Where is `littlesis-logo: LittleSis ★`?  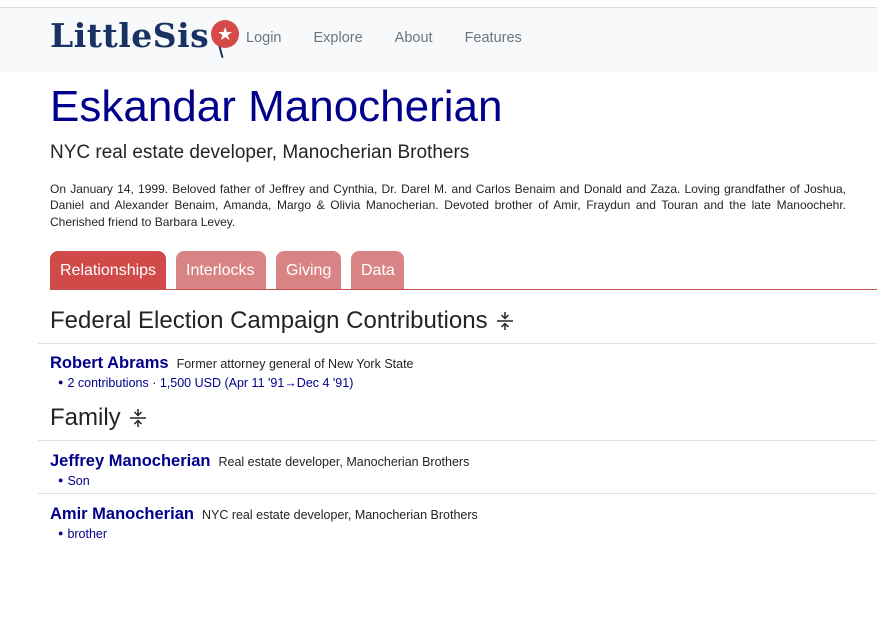 littlesis-logo: LittleSis ★ is located at coordinates (145, 40).